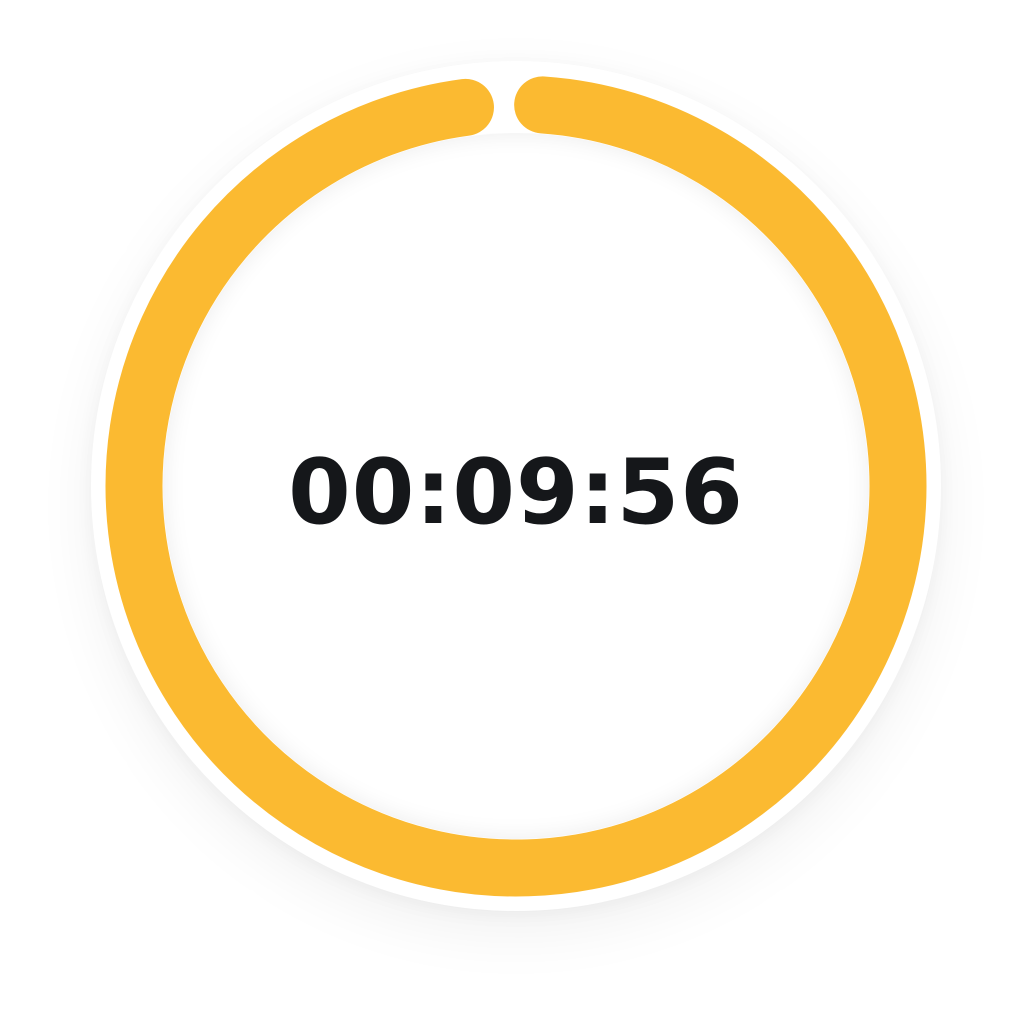 This screenshot has width=1032, height=1033. What do you see at coordinates (516, 492) in the screenshot?
I see `time-remaining: 00:09:56` at bounding box center [516, 492].